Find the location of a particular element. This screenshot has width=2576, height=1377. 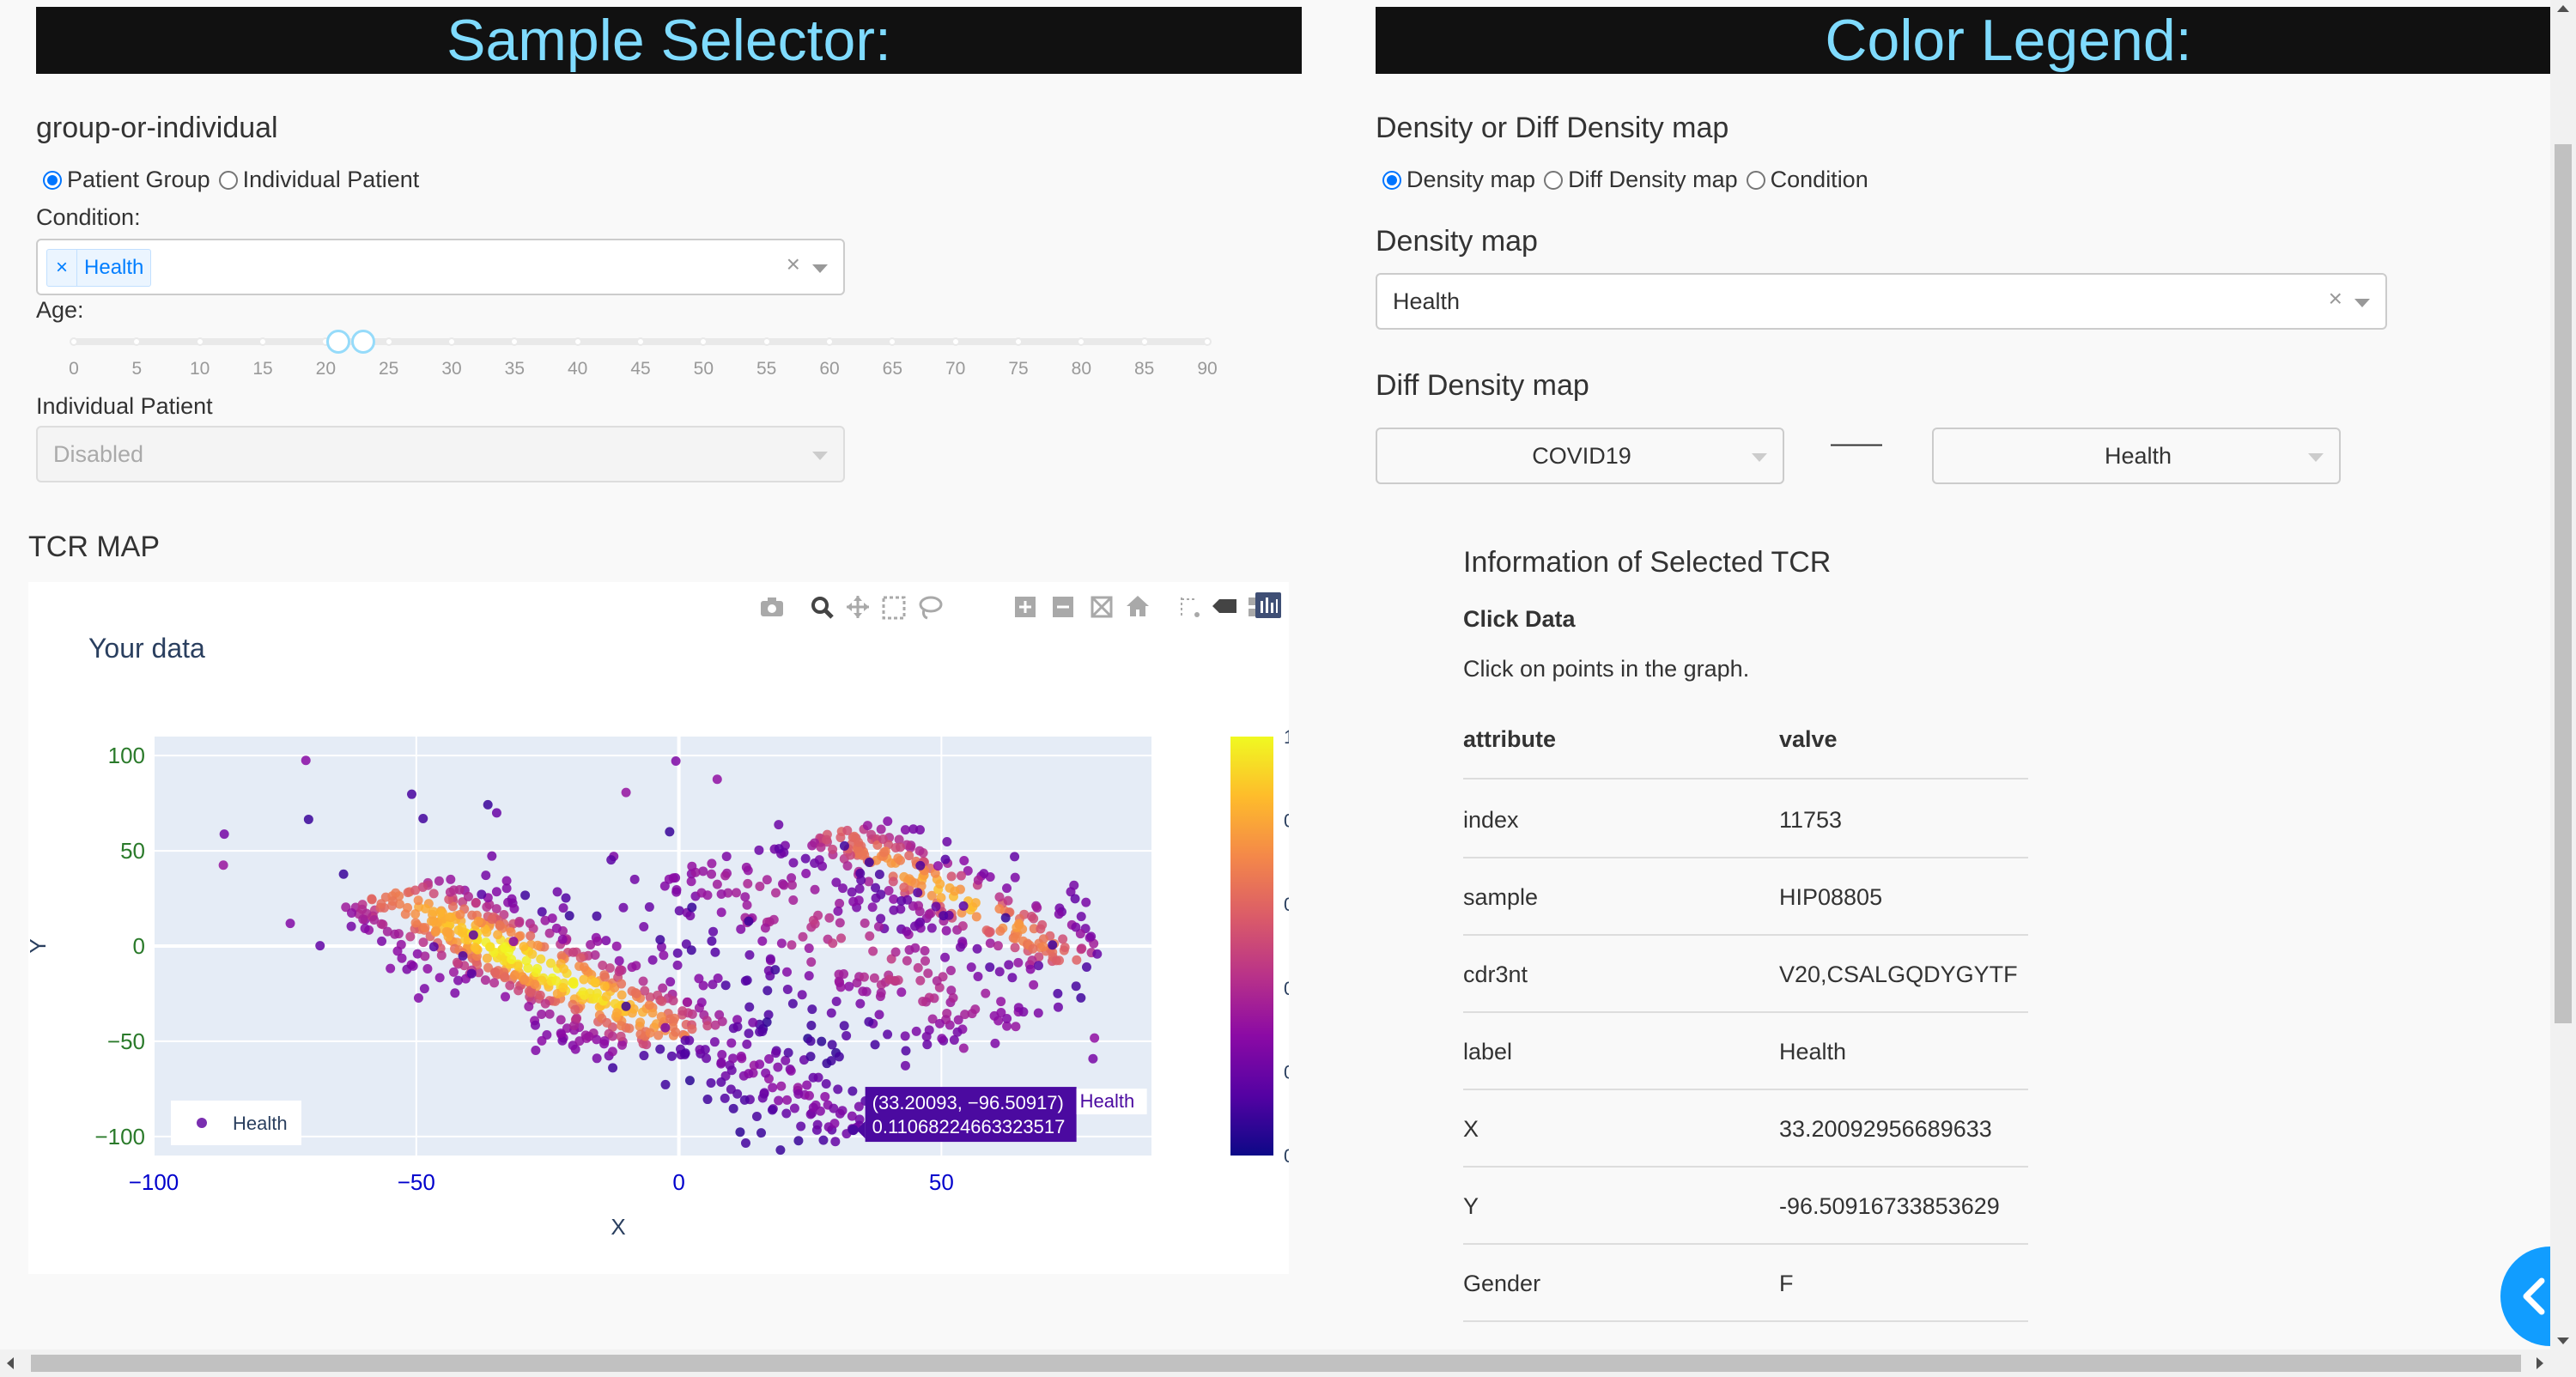

radio-condition: Condition is located at coordinates (1807, 180).